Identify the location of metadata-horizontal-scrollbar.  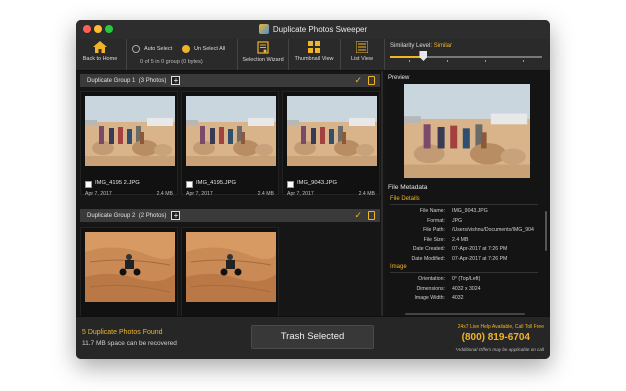
(465, 314).